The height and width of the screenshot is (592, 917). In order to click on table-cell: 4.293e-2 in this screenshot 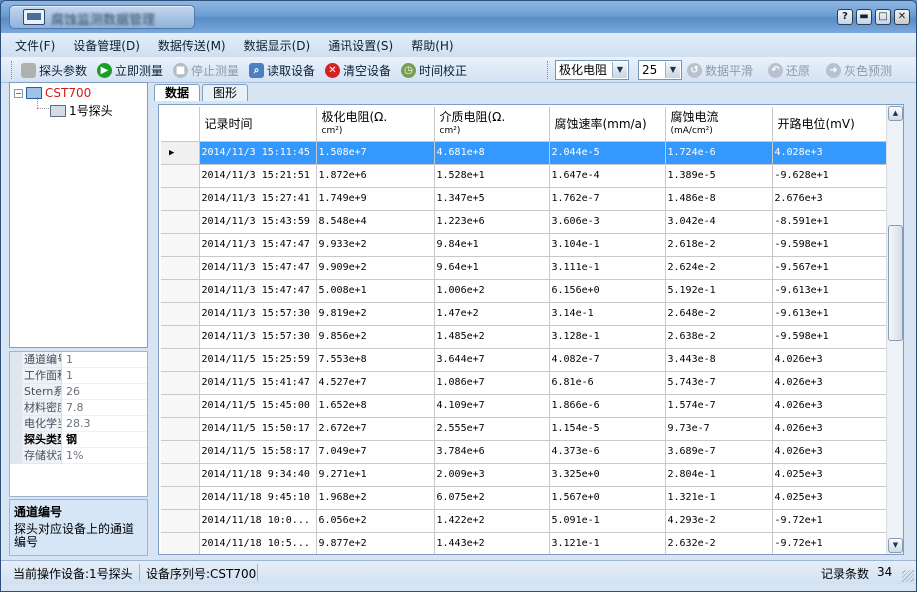, I will do `click(719, 521)`.